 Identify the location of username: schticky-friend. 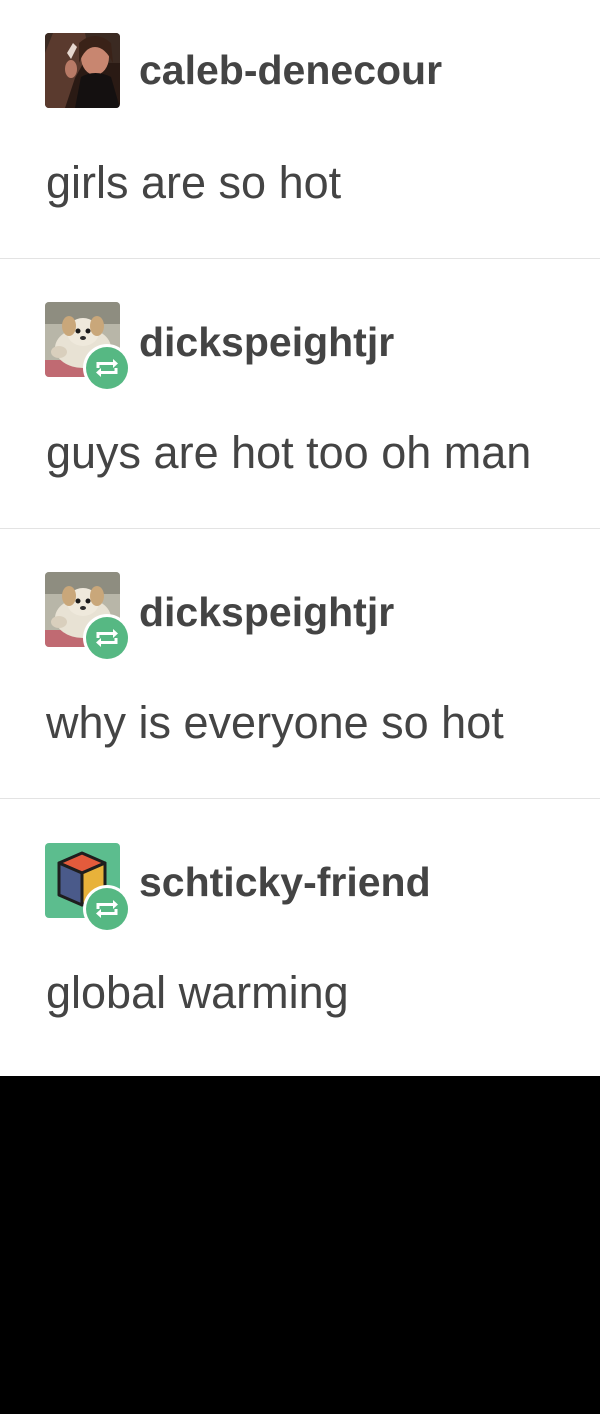
(285, 882).